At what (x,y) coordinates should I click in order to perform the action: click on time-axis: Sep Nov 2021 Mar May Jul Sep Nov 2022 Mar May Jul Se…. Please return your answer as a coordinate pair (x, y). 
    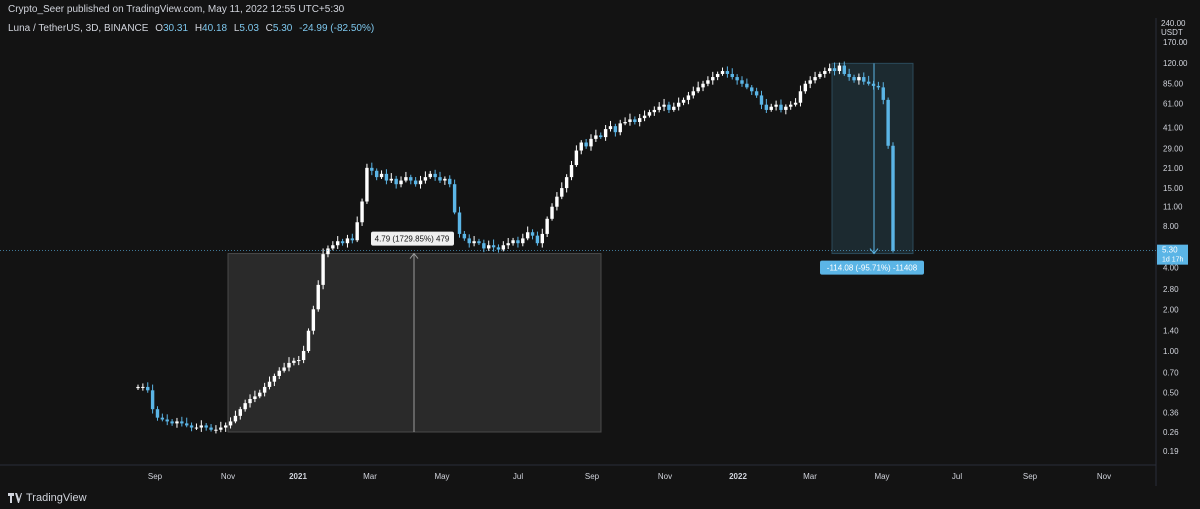
    Looking at the image, I should click on (578, 472).